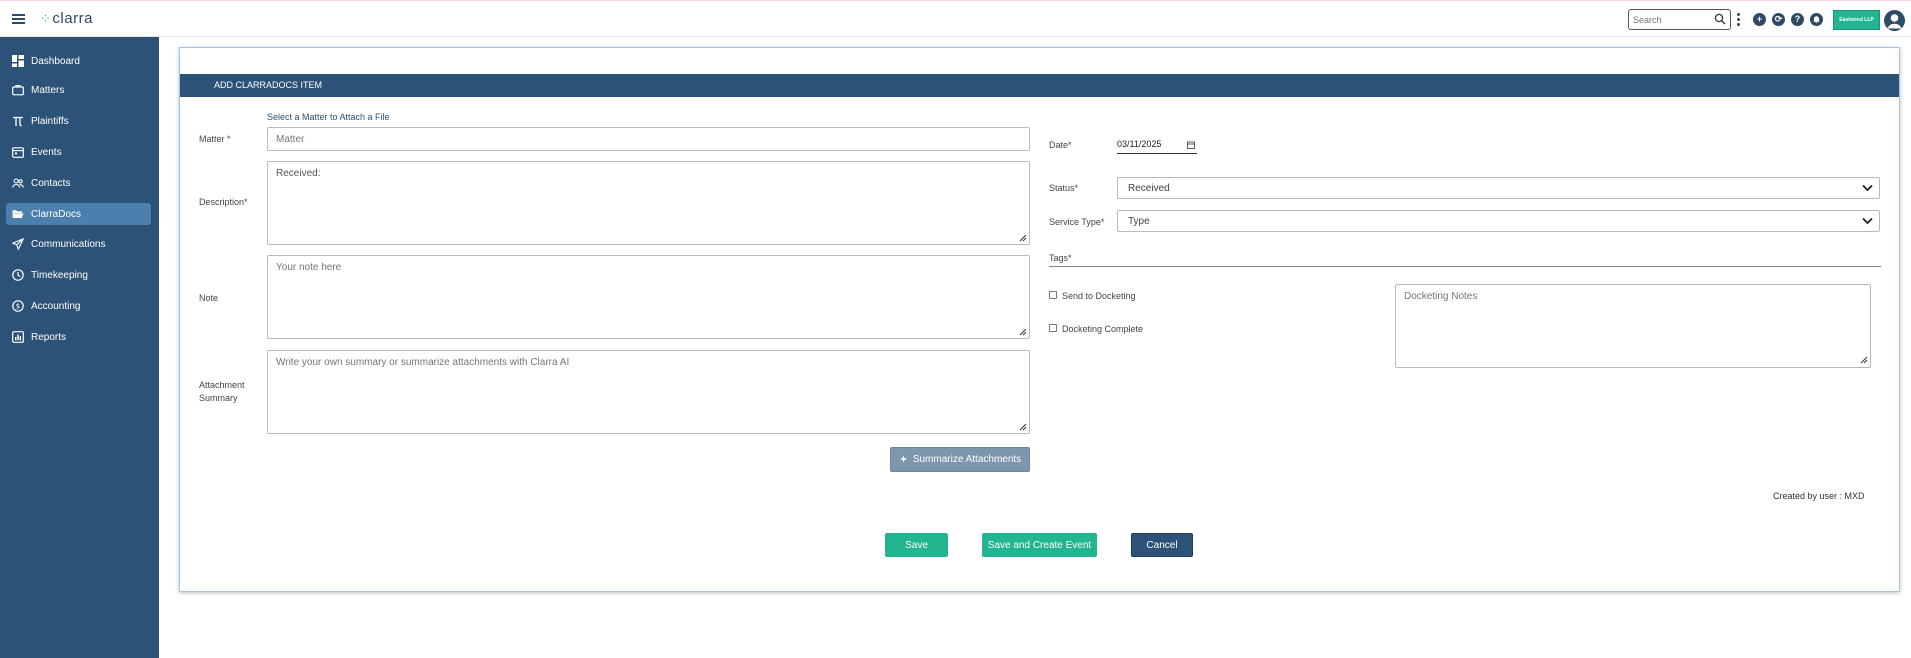 Image resolution: width=1911 pixels, height=658 pixels. I want to click on sidebar-item-label: ClarraDocs, so click(56, 214).